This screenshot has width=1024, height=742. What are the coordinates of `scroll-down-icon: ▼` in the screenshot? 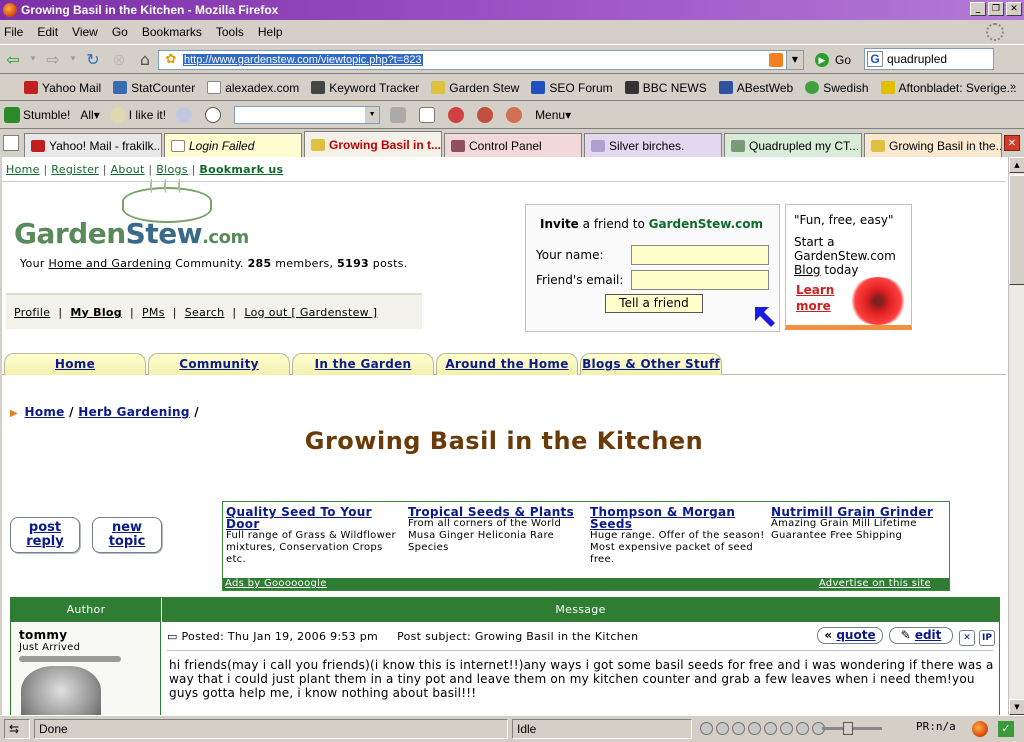 It's located at (1016, 707).